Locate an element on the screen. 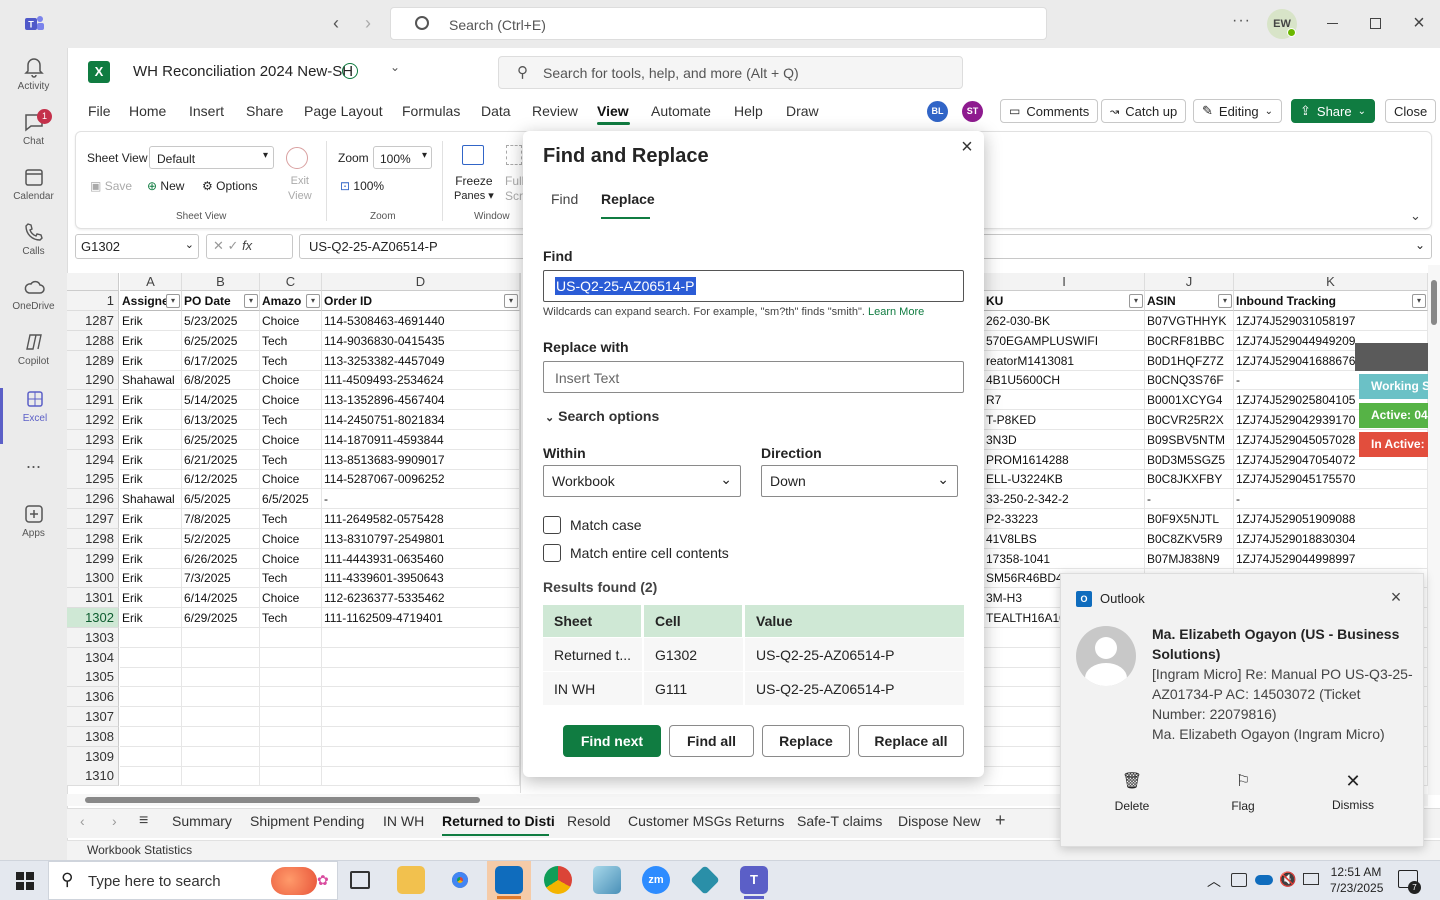  more-options-icon: ··· is located at coordinates (1241, 21).